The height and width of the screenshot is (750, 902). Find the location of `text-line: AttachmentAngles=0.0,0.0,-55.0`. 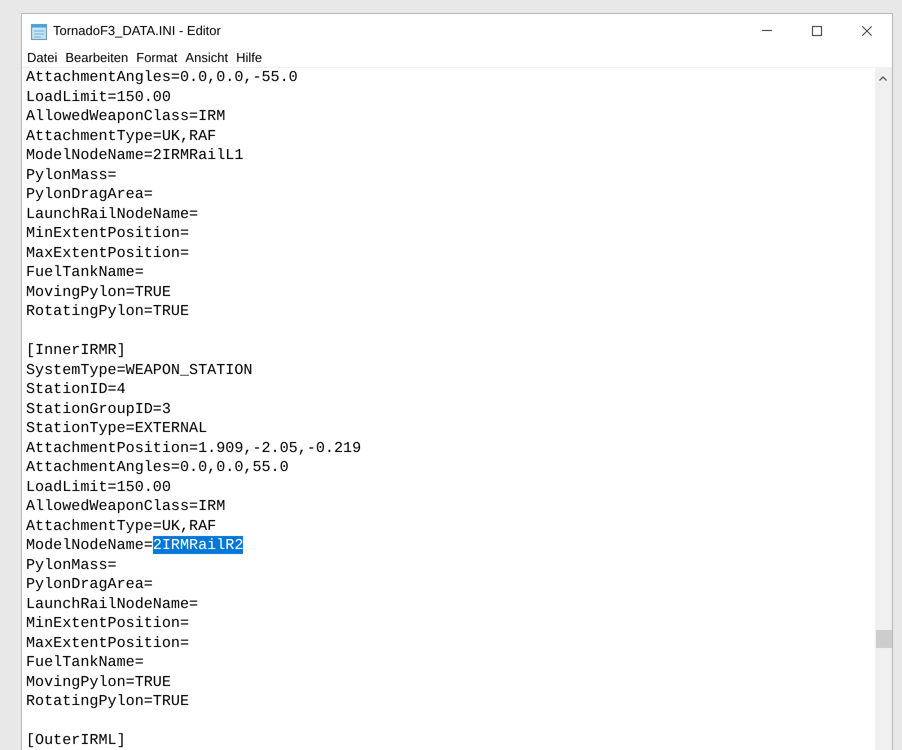

text-line: AttachmentAngles=0.0,0.0,-55.0 is located at coordinates (162, 77).